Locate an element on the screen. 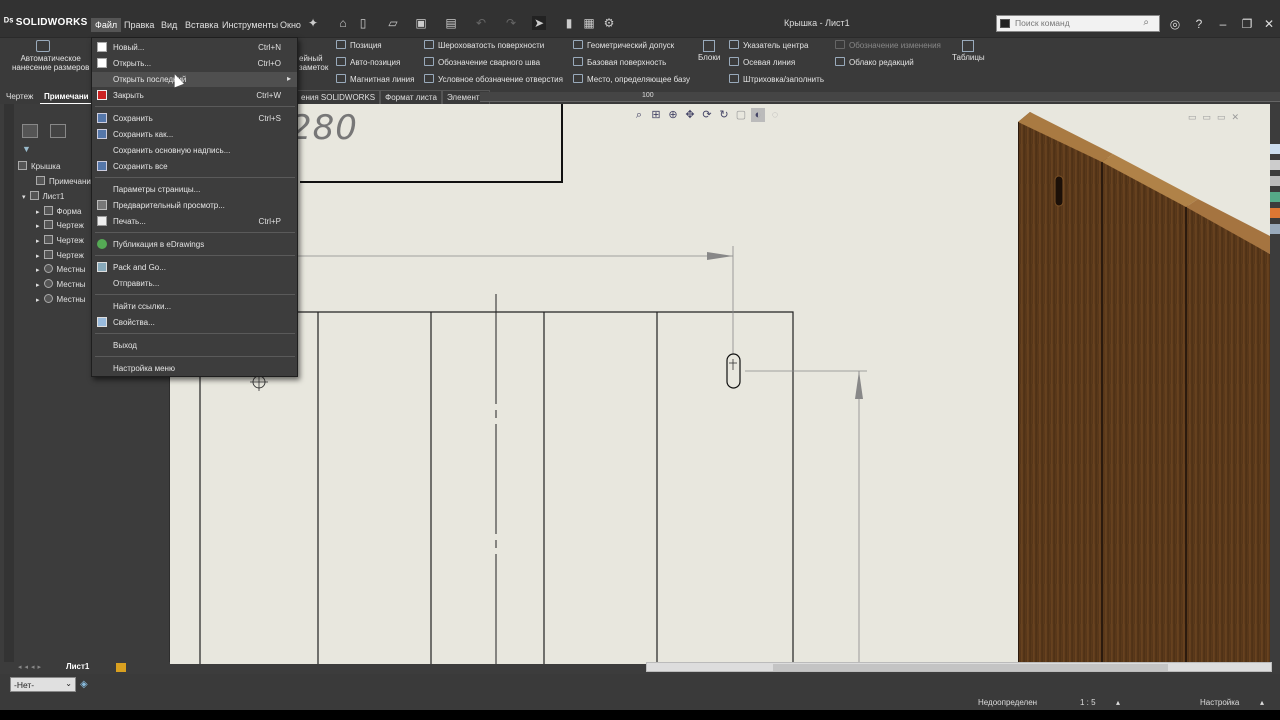 Image resolution: width=1280 pixels, height=720 pixels. hole-callout-button: Условное обозначение отверстия is located at coordinates (493, 79).